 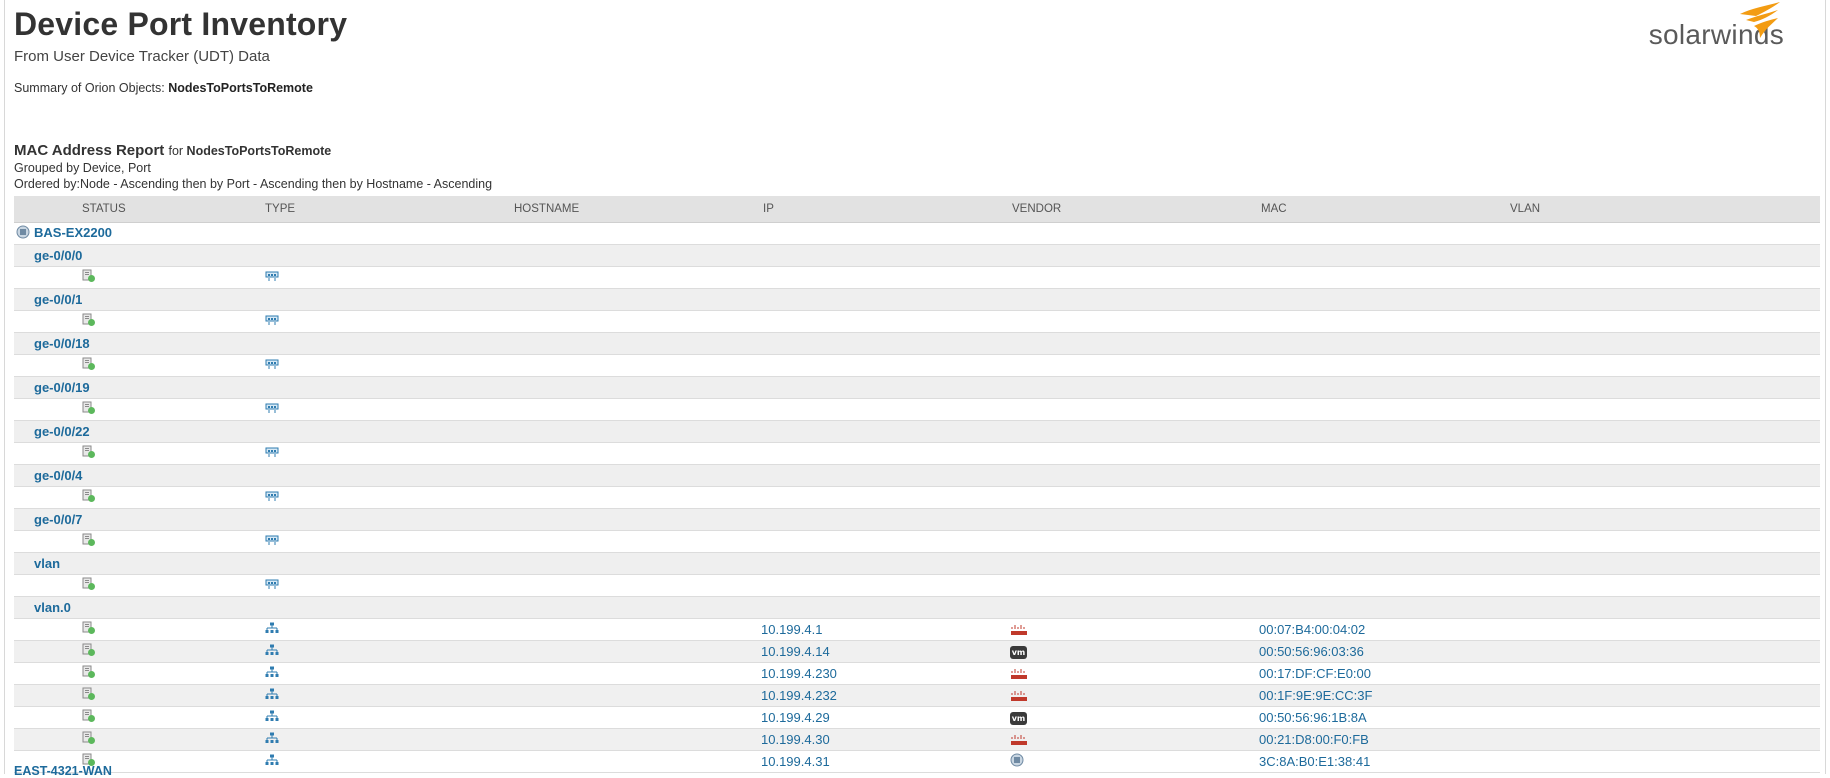 What do you see at coordinates (917, 431) in the screenshot?
I see `port-name: ge-0/0/22` at bounding box center [917, 431].